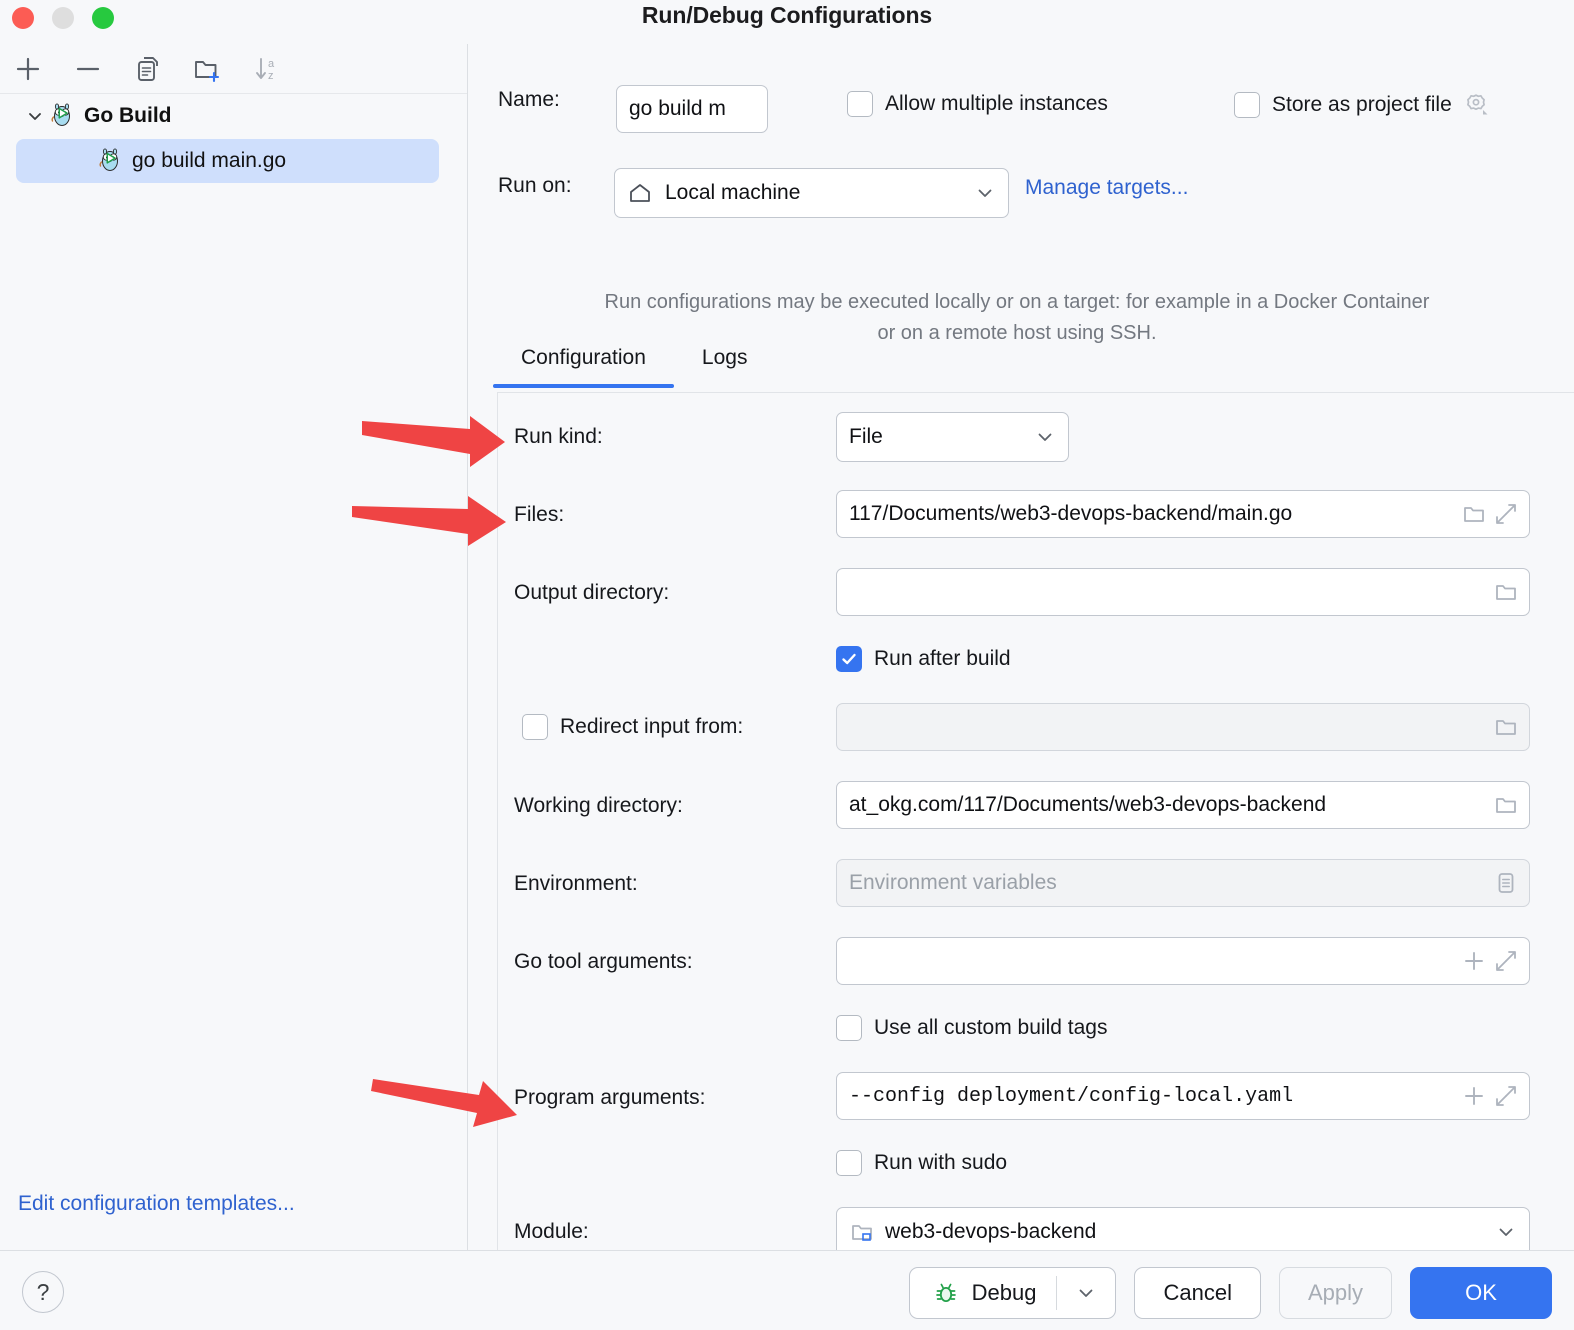  Describe the element at coordinates (583, 360) in the screenshot. I see `tab-configuration: Configuration` at that location.